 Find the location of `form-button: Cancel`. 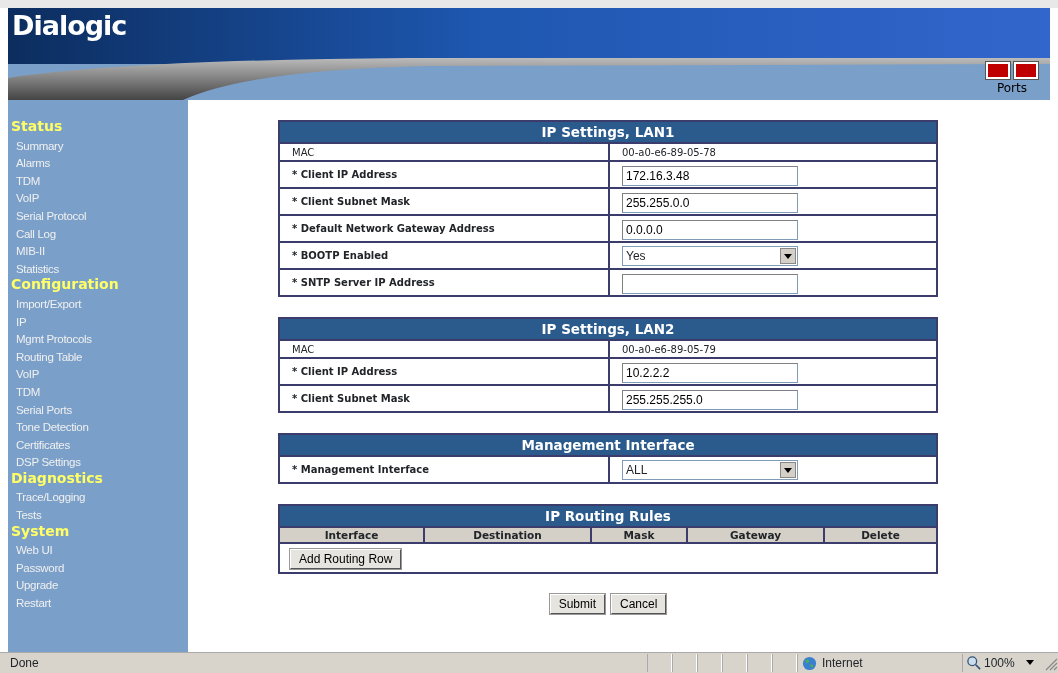

form-button: Cancel is located at coordinates (639, 604).